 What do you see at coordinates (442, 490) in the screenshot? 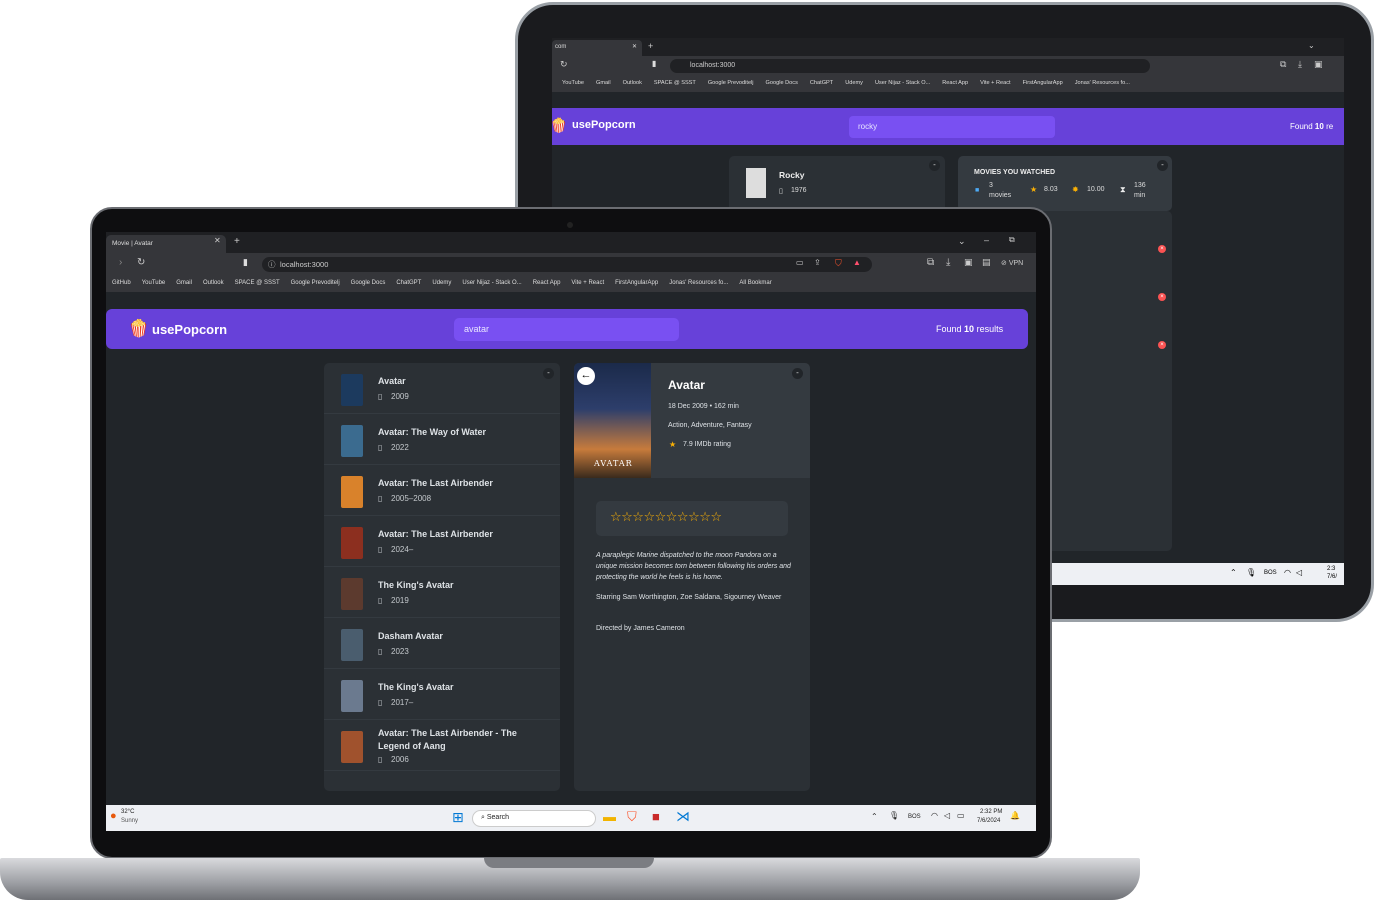
I see `list-item: Avatar: The Last Airbender ▯ 2005–2008` at bounding box center [442, 490].